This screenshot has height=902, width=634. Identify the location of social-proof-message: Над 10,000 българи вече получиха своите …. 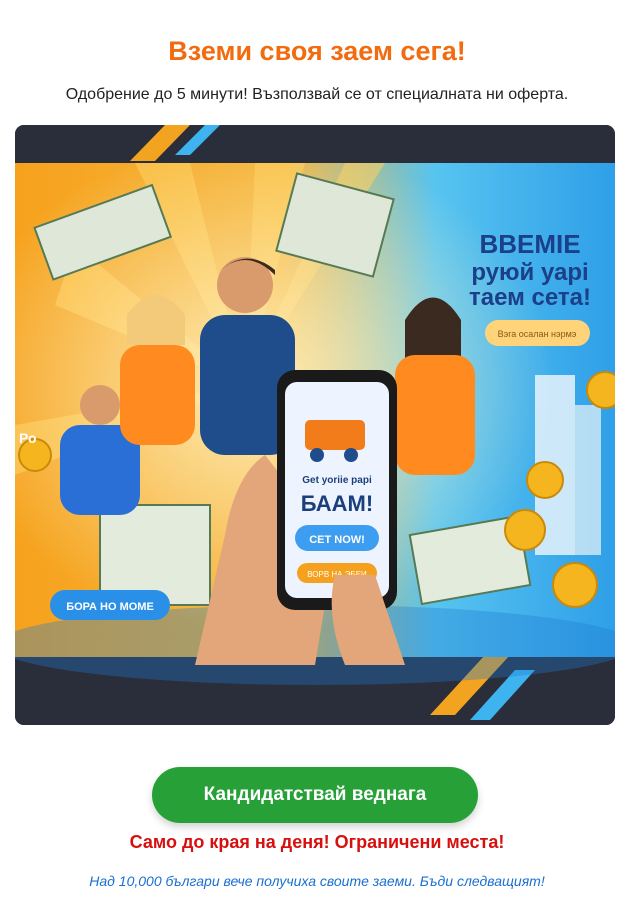
(317, 881).